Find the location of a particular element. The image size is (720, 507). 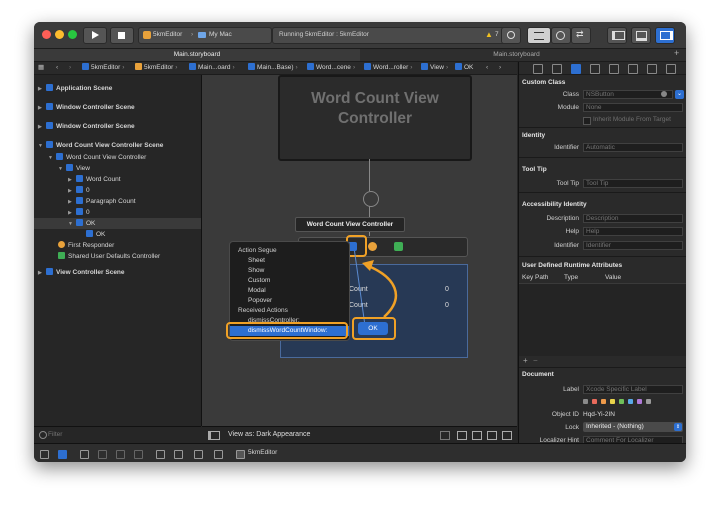

filter-input is located at coordinates (122, 434).